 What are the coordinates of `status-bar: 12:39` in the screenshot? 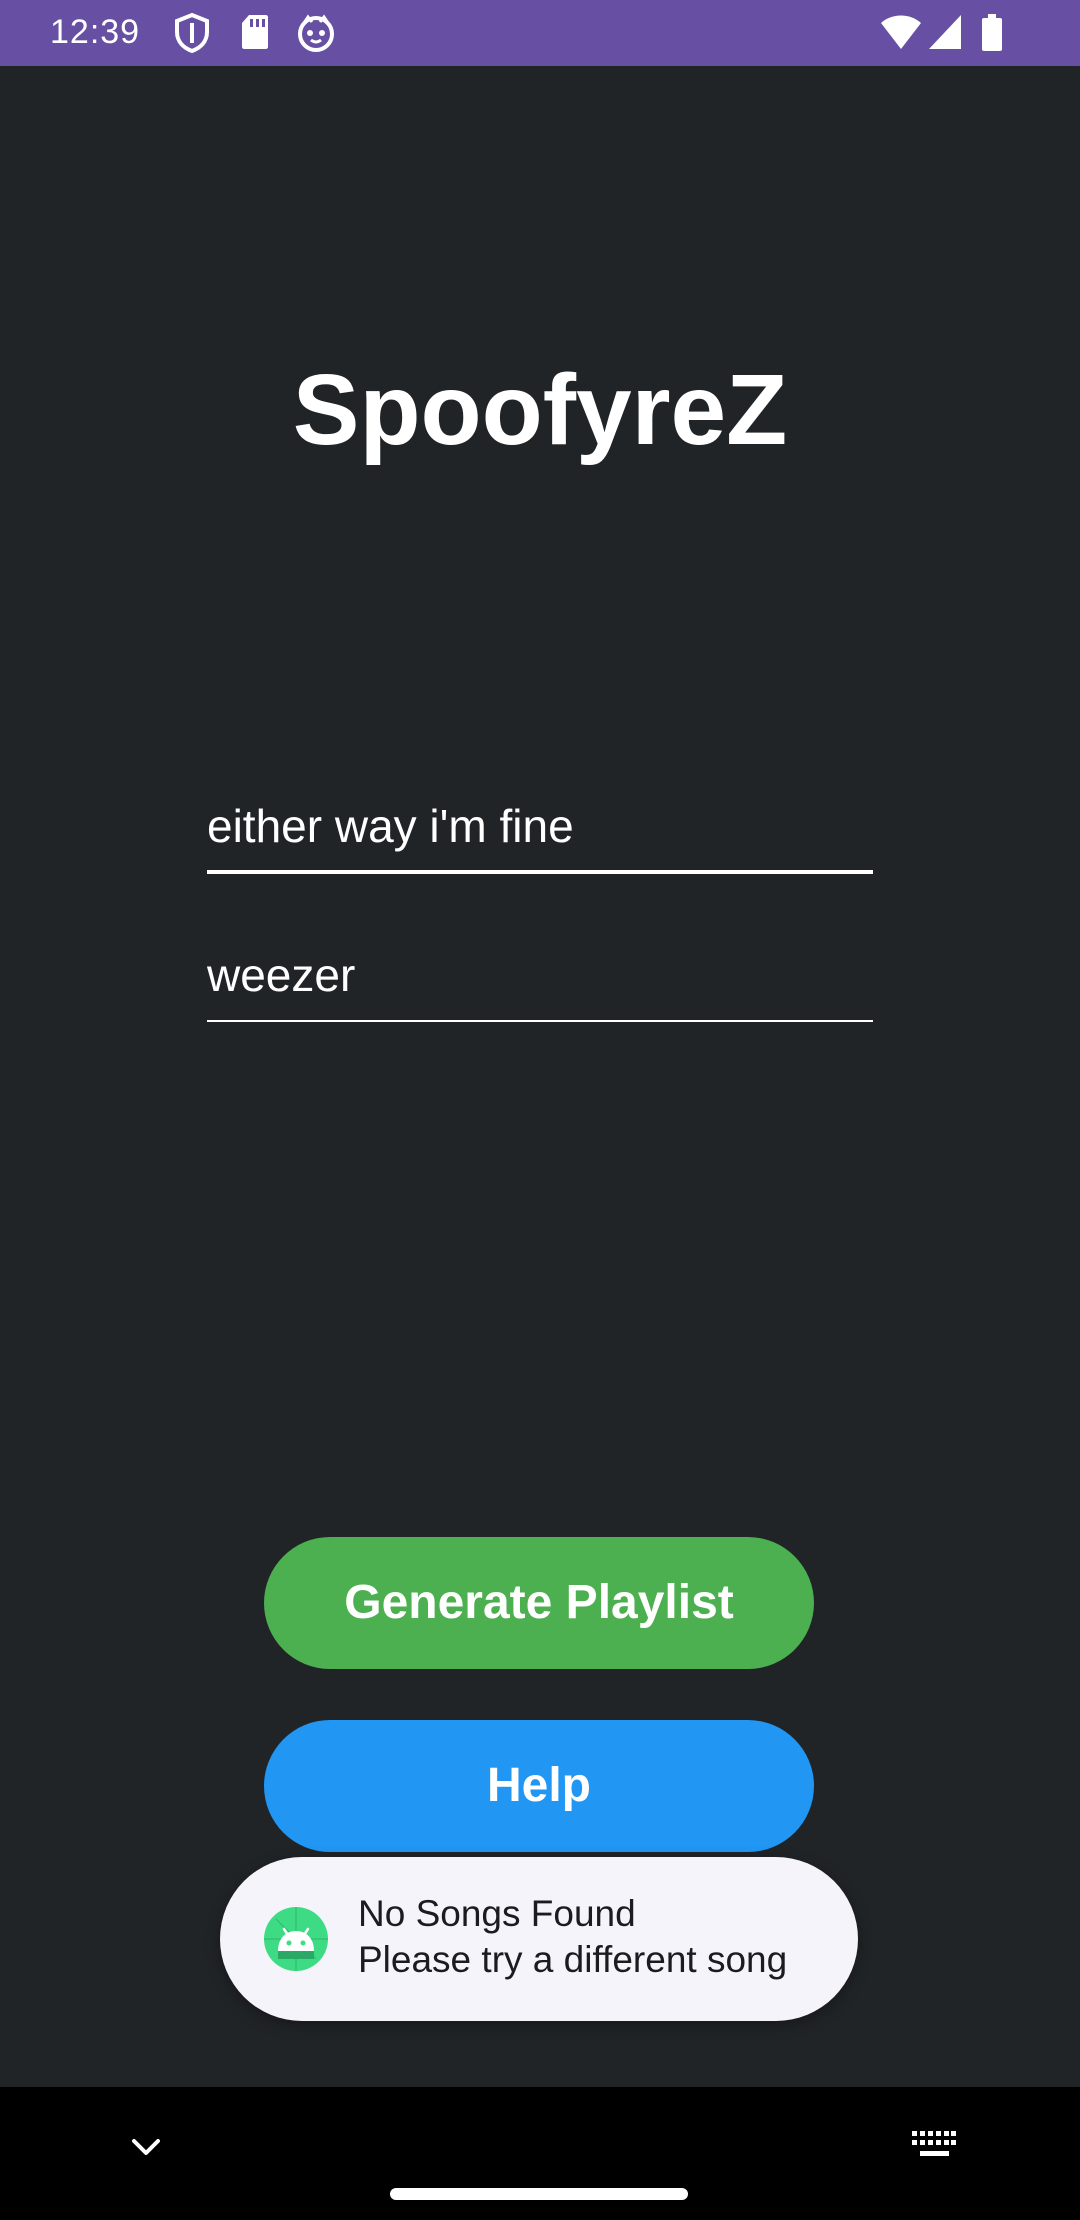 It's located at (540, 33).